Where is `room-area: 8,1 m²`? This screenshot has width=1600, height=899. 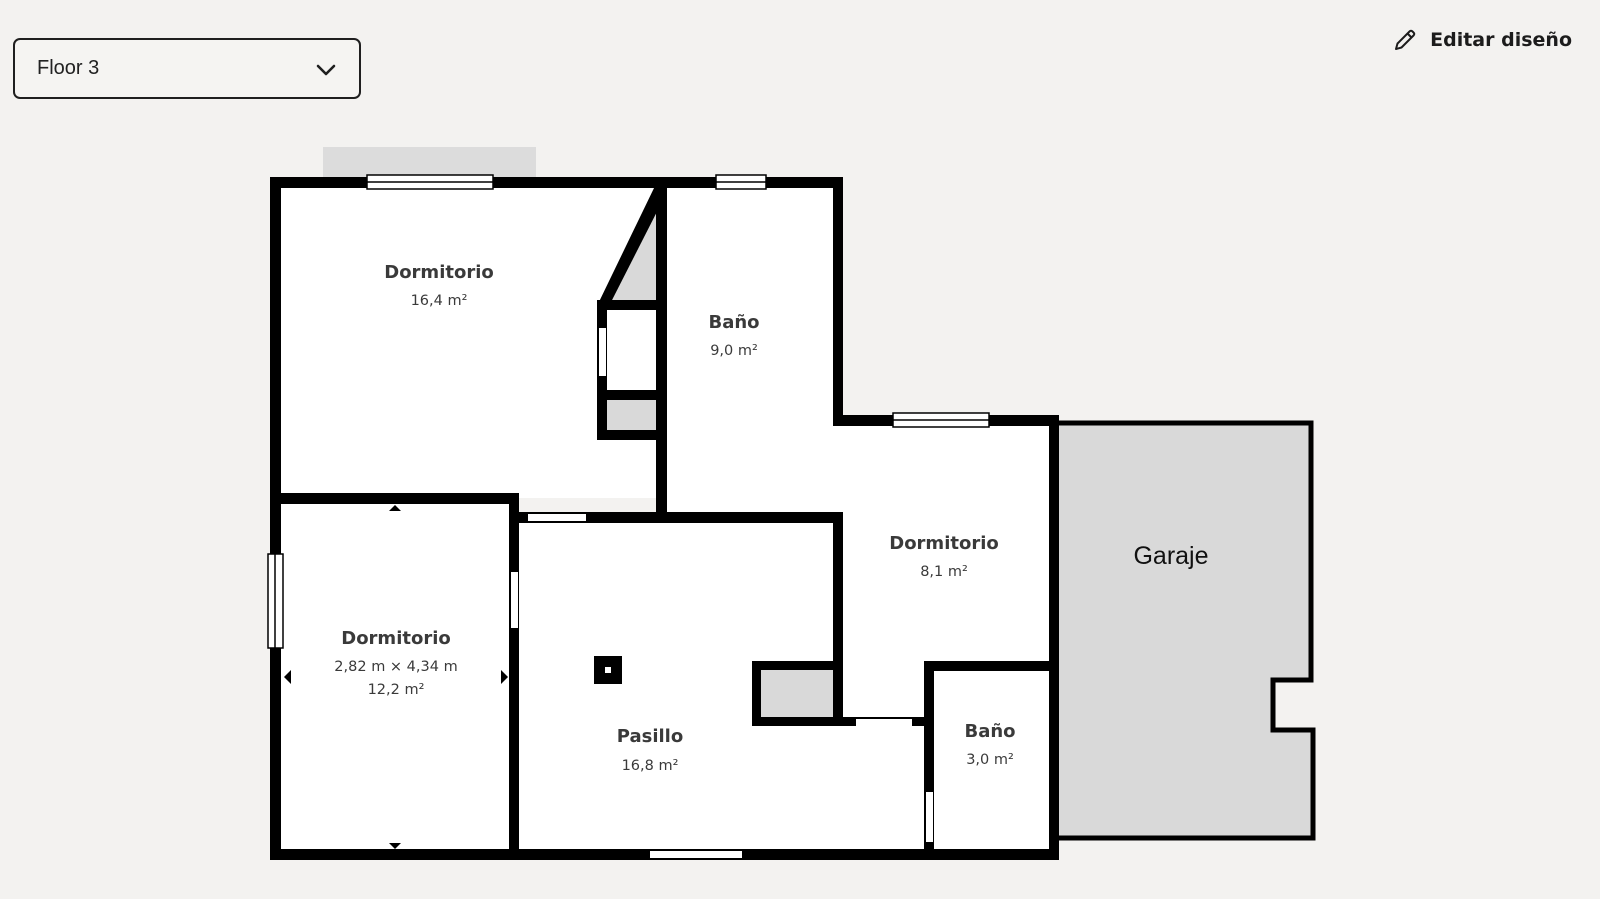
room-area: 8,1 m² is located at coordinates (944, 572).